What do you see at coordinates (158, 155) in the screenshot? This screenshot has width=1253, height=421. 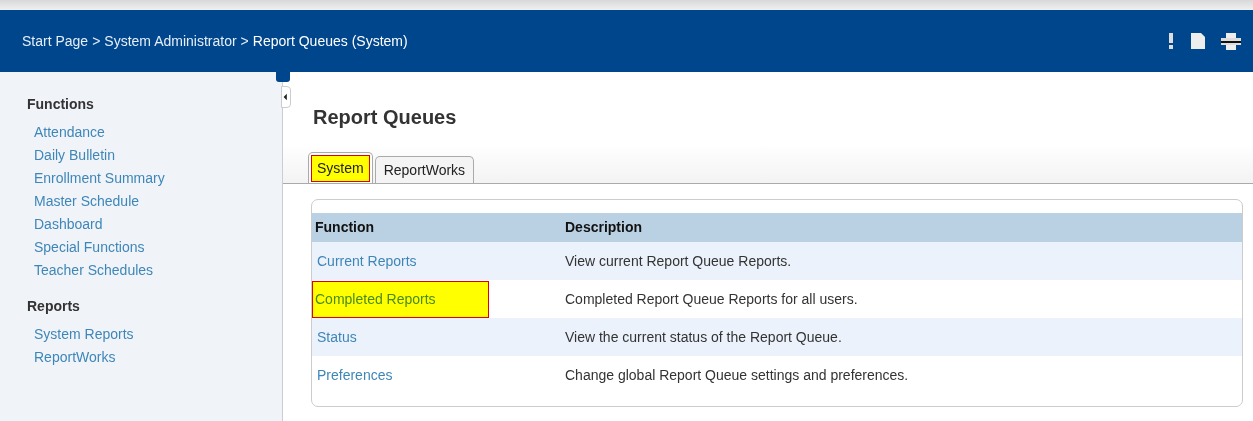 I see `sidebar-link: Daily Bulletin` at bounding box center [158, 155].